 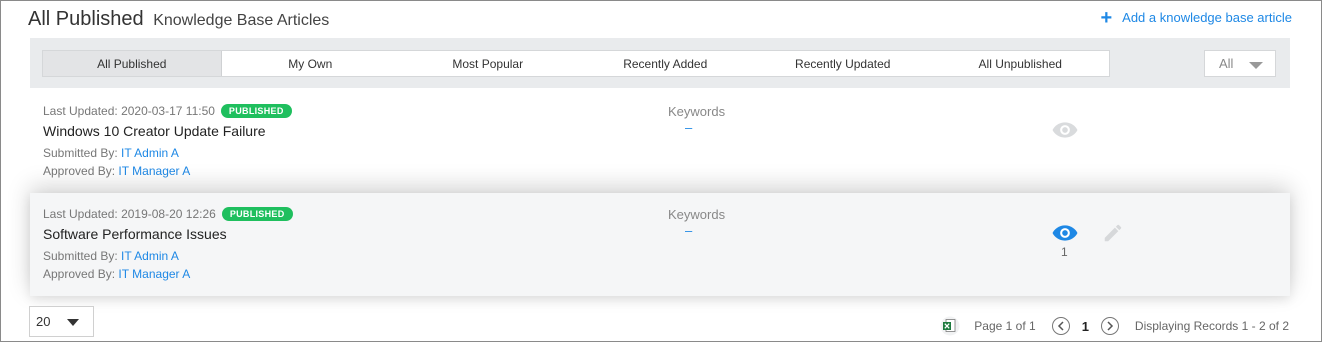 What do you see at coordinates (311, 63) in the screenshot?
I see `tab-my-own: My Own` at bounding box center [311, 63].